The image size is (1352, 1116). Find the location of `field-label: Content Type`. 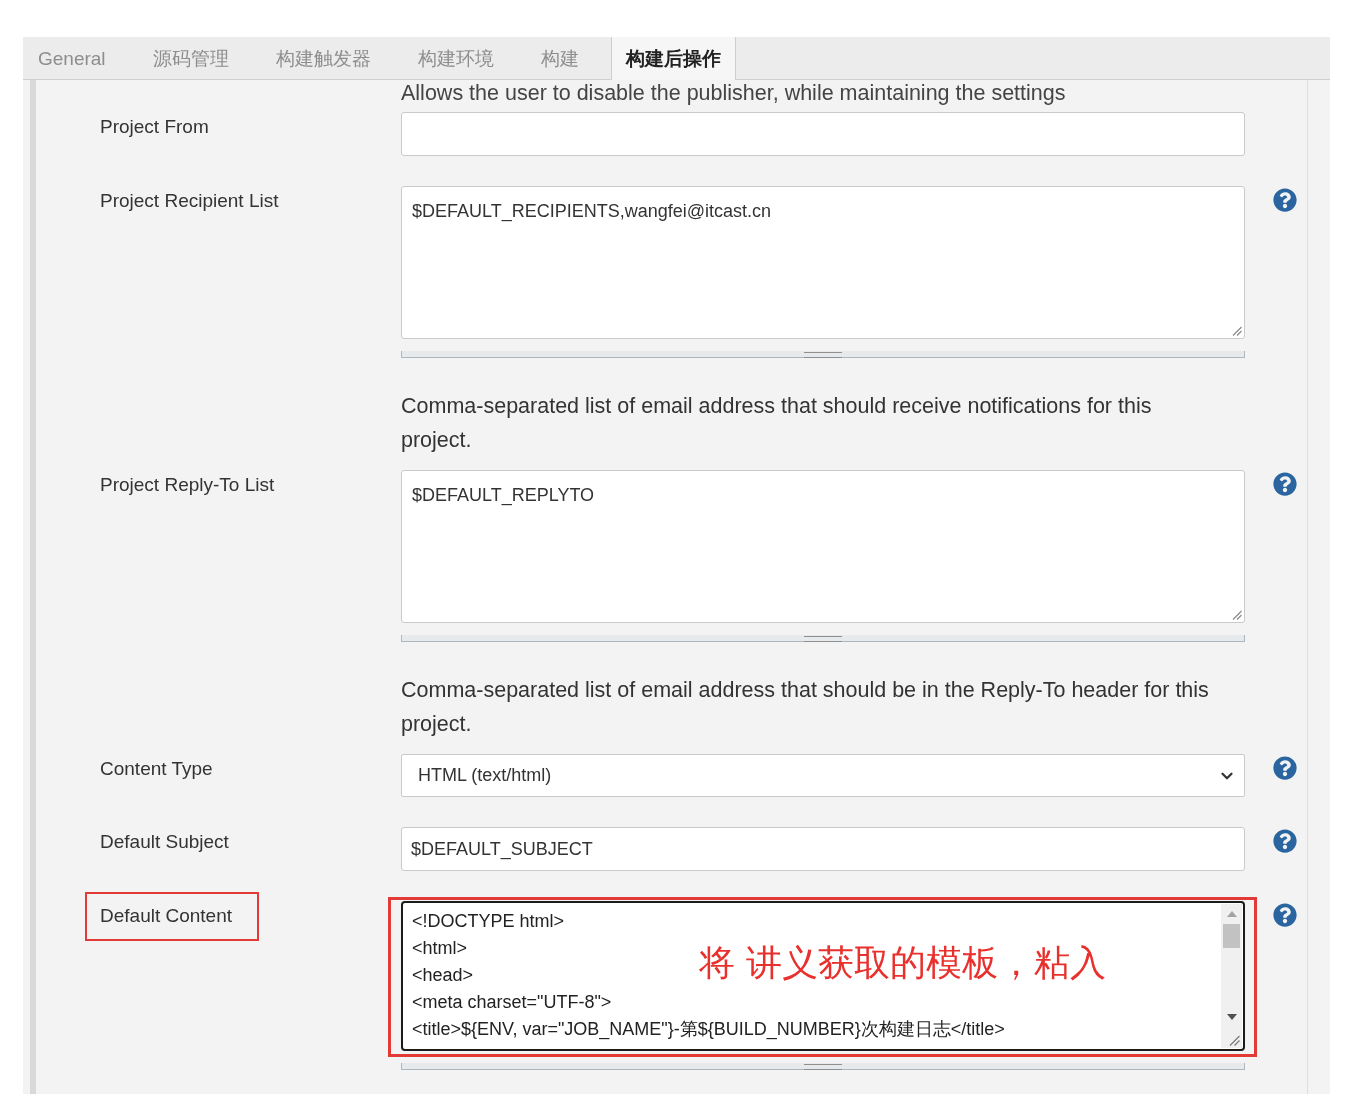

field-label: Content Type is located at coordinates (156, 769).